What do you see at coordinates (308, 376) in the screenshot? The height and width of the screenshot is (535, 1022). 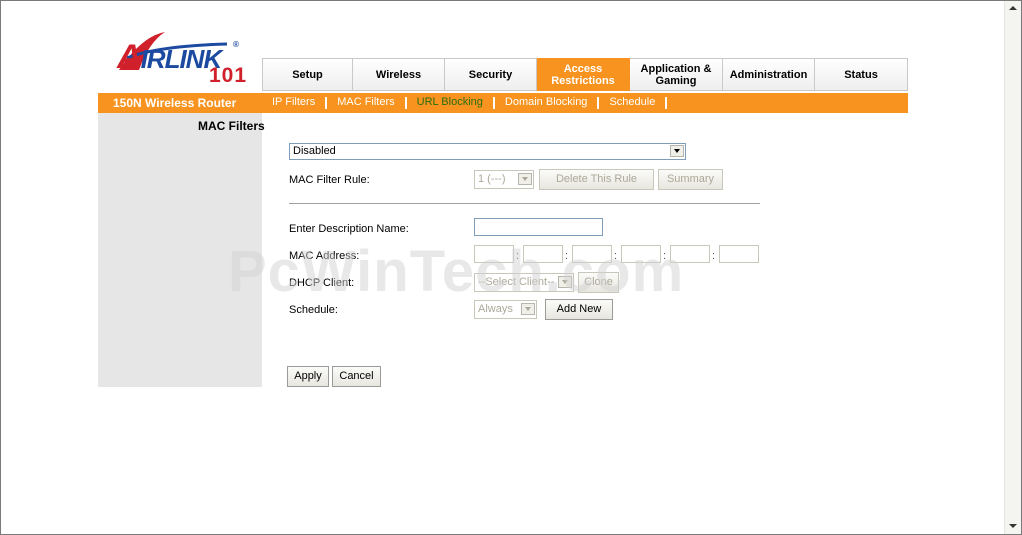 I see `apply-button: Apply` at bounding box center [308, 376].